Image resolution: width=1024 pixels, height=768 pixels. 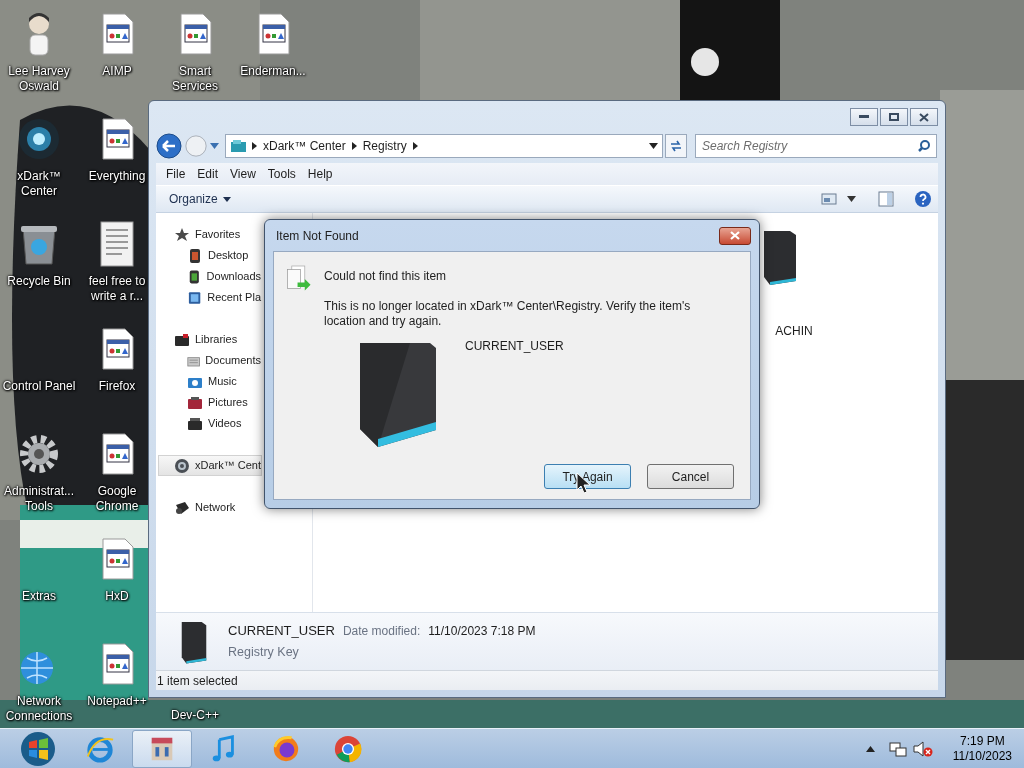 What do you see at coordinates (210, 423) in the screenshot?
I see `nav-item: Videos` at bounding box center [210, 423].